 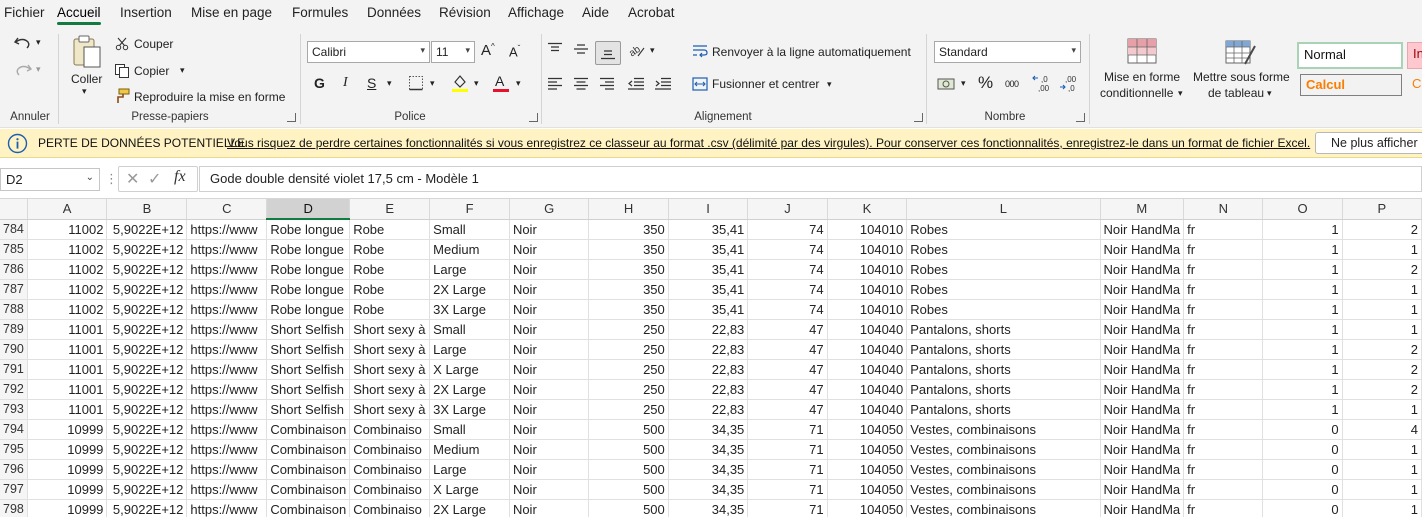 I want to click on tab-acrobat: Acrobat, so click(x=651, y=12).